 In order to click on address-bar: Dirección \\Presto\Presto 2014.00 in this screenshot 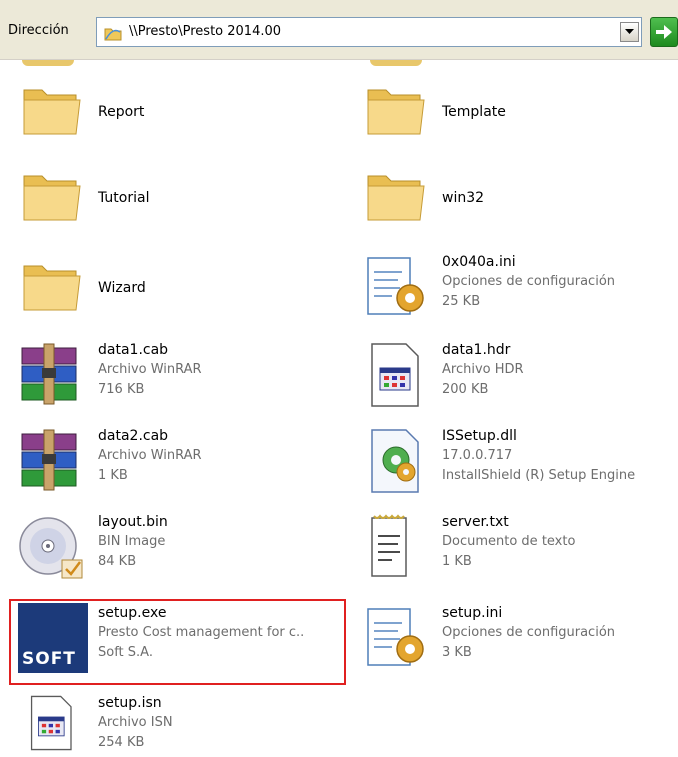, I will do `click(339, 30)`.